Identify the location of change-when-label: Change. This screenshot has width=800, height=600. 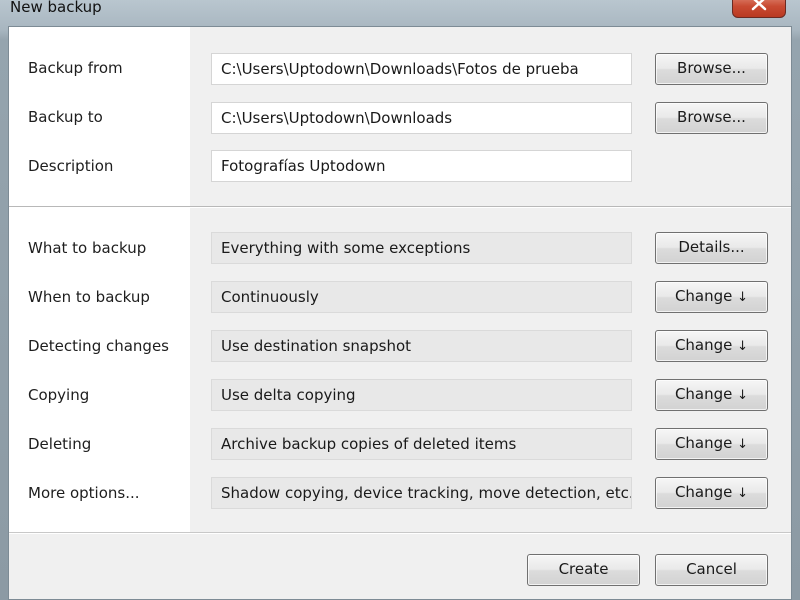
(703, 296).